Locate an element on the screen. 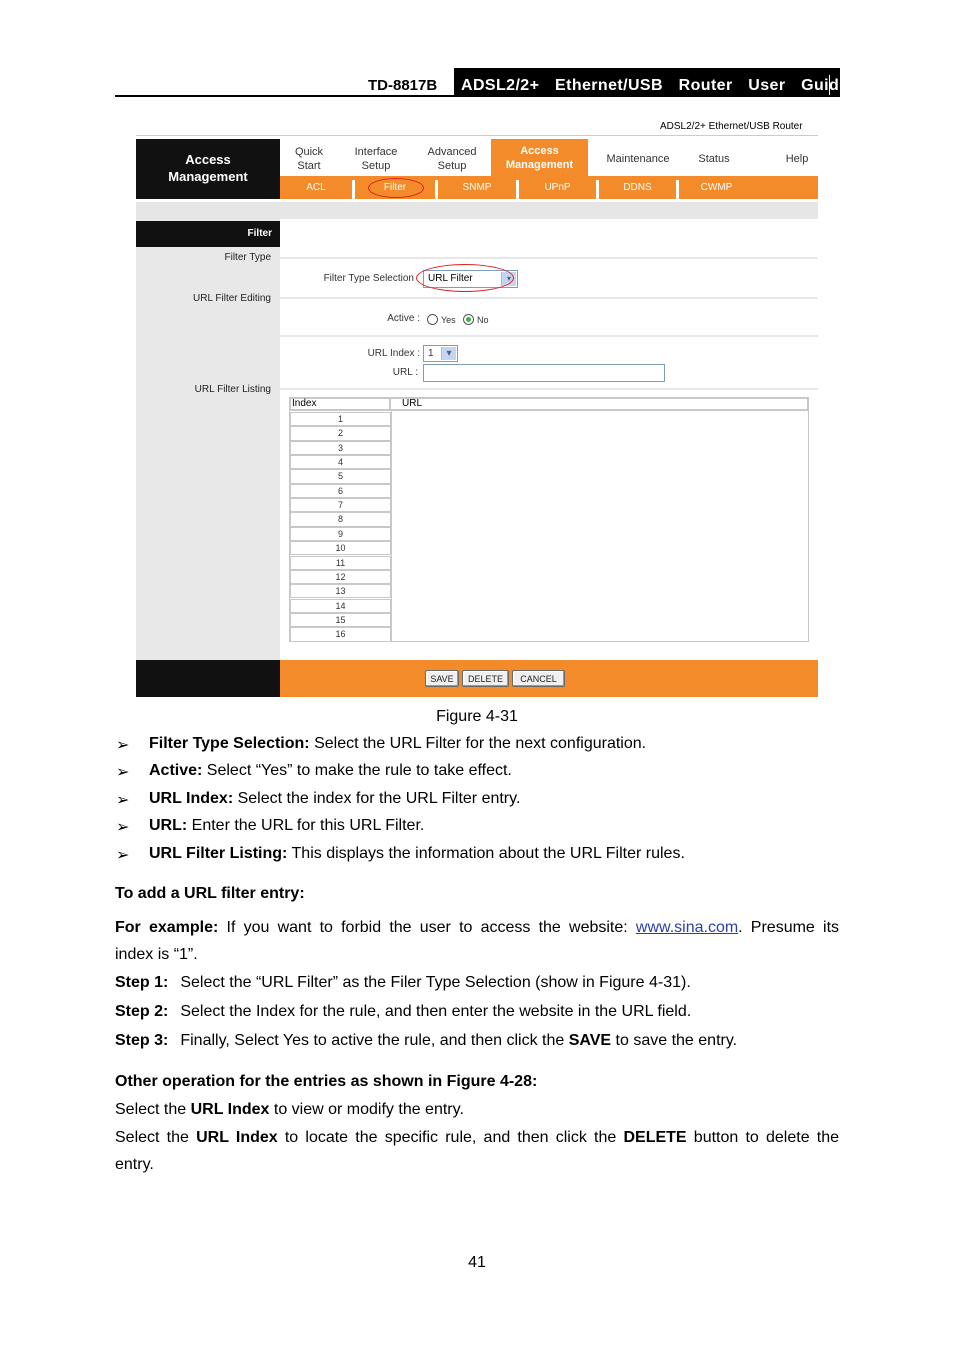  url-label: URL : is located at coordinates (405, 372).